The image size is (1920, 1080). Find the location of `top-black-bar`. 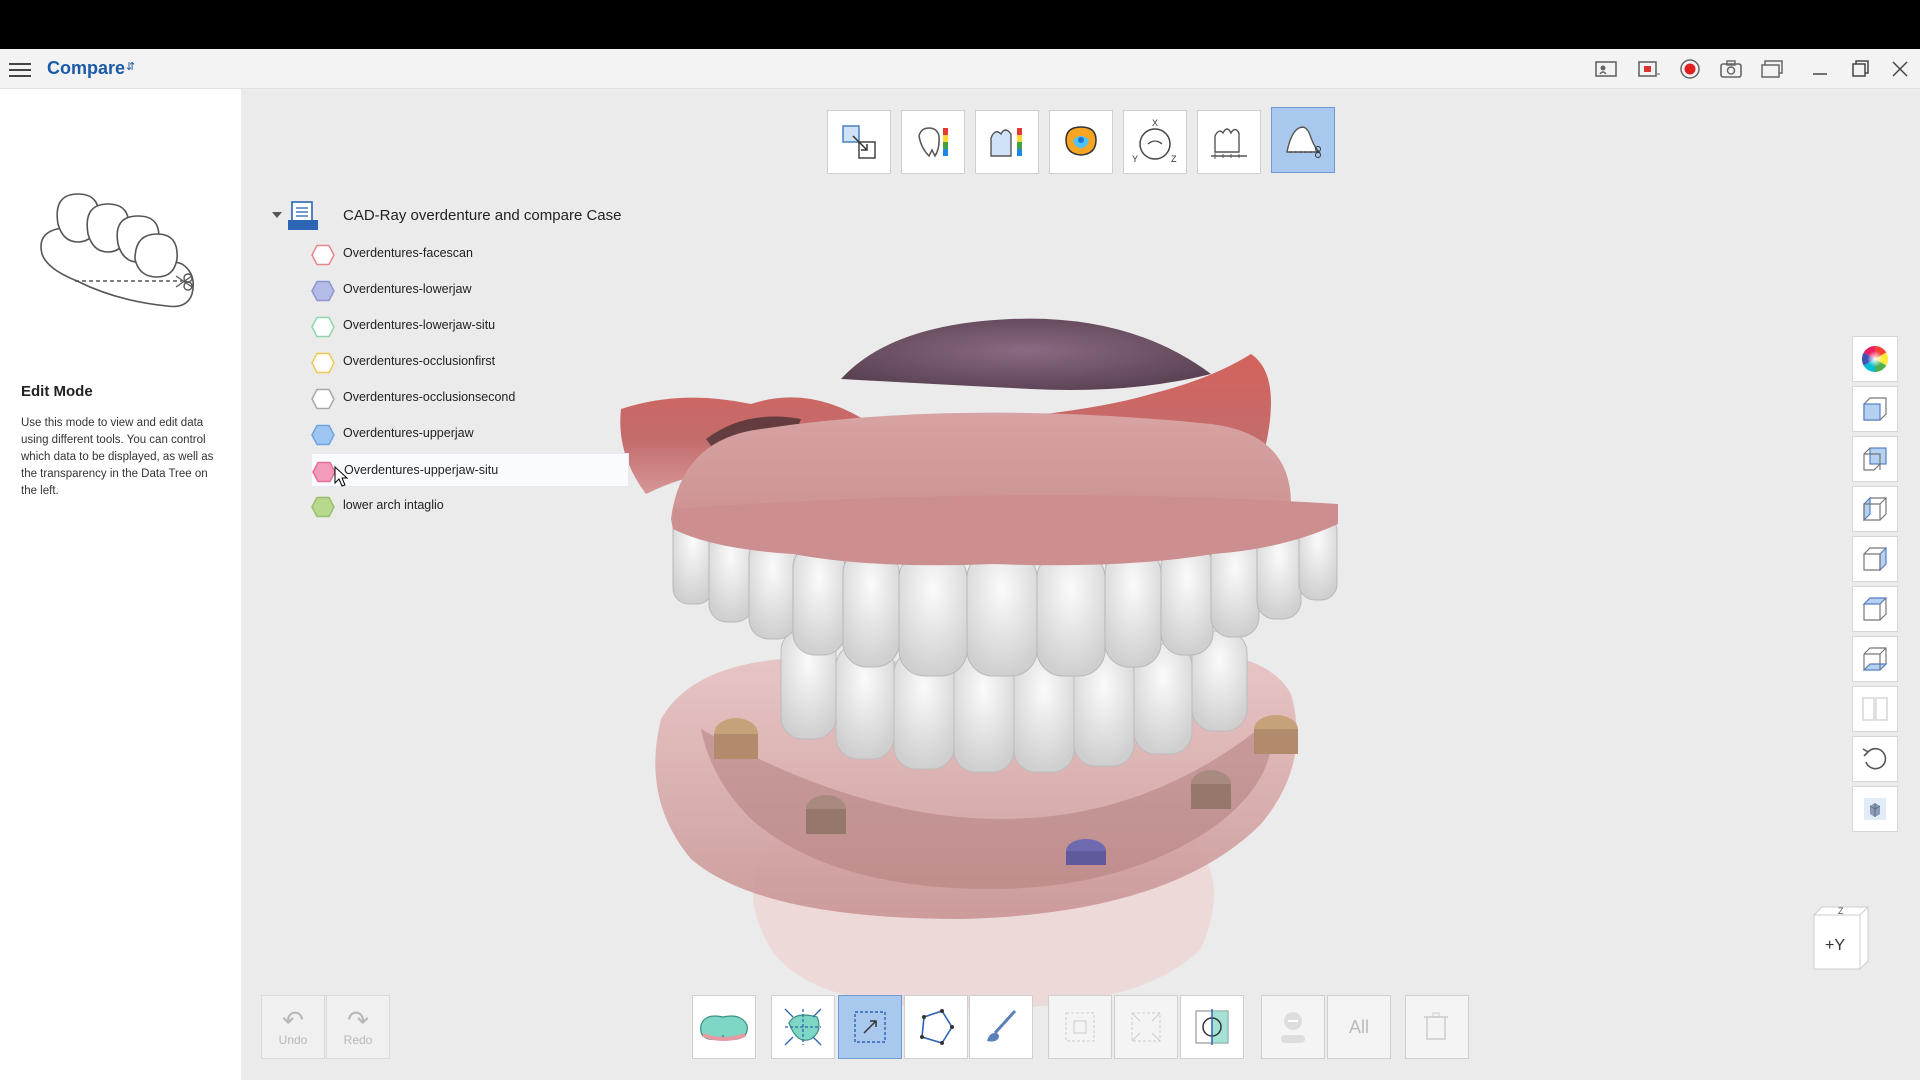

top-black-bar is located at coordinates (960, 24).